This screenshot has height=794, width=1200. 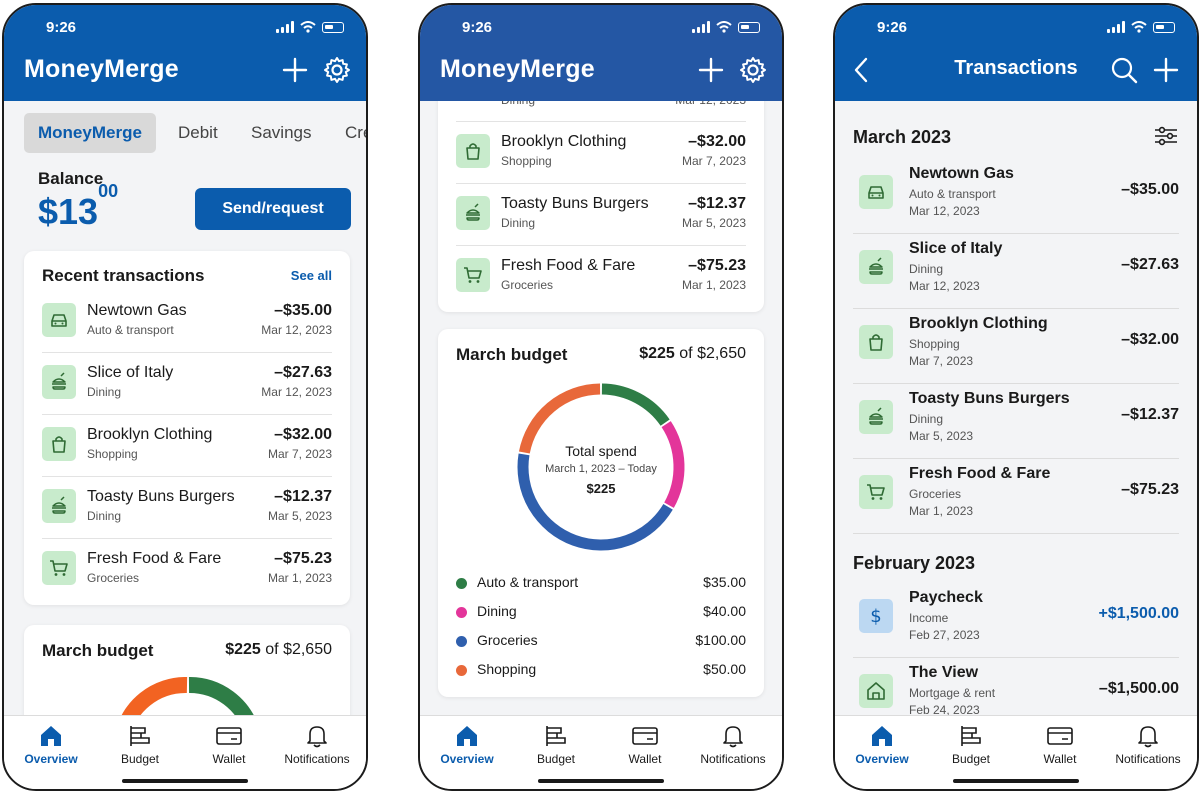 What do you see at coordinates (243, 649) in the screenshot?
I see `budget-spent: $225` at bounding box center [243, 649].